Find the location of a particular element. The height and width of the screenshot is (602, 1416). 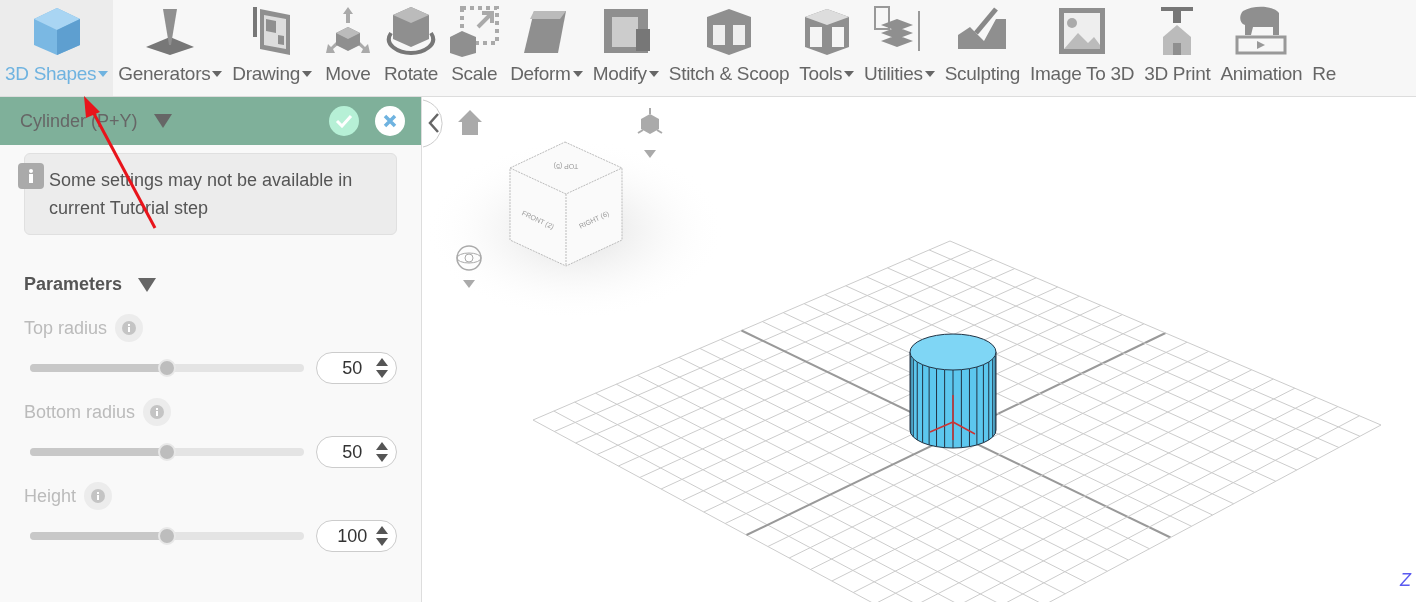

toolbar-button: Animation is located at coordinates (1261, 48).